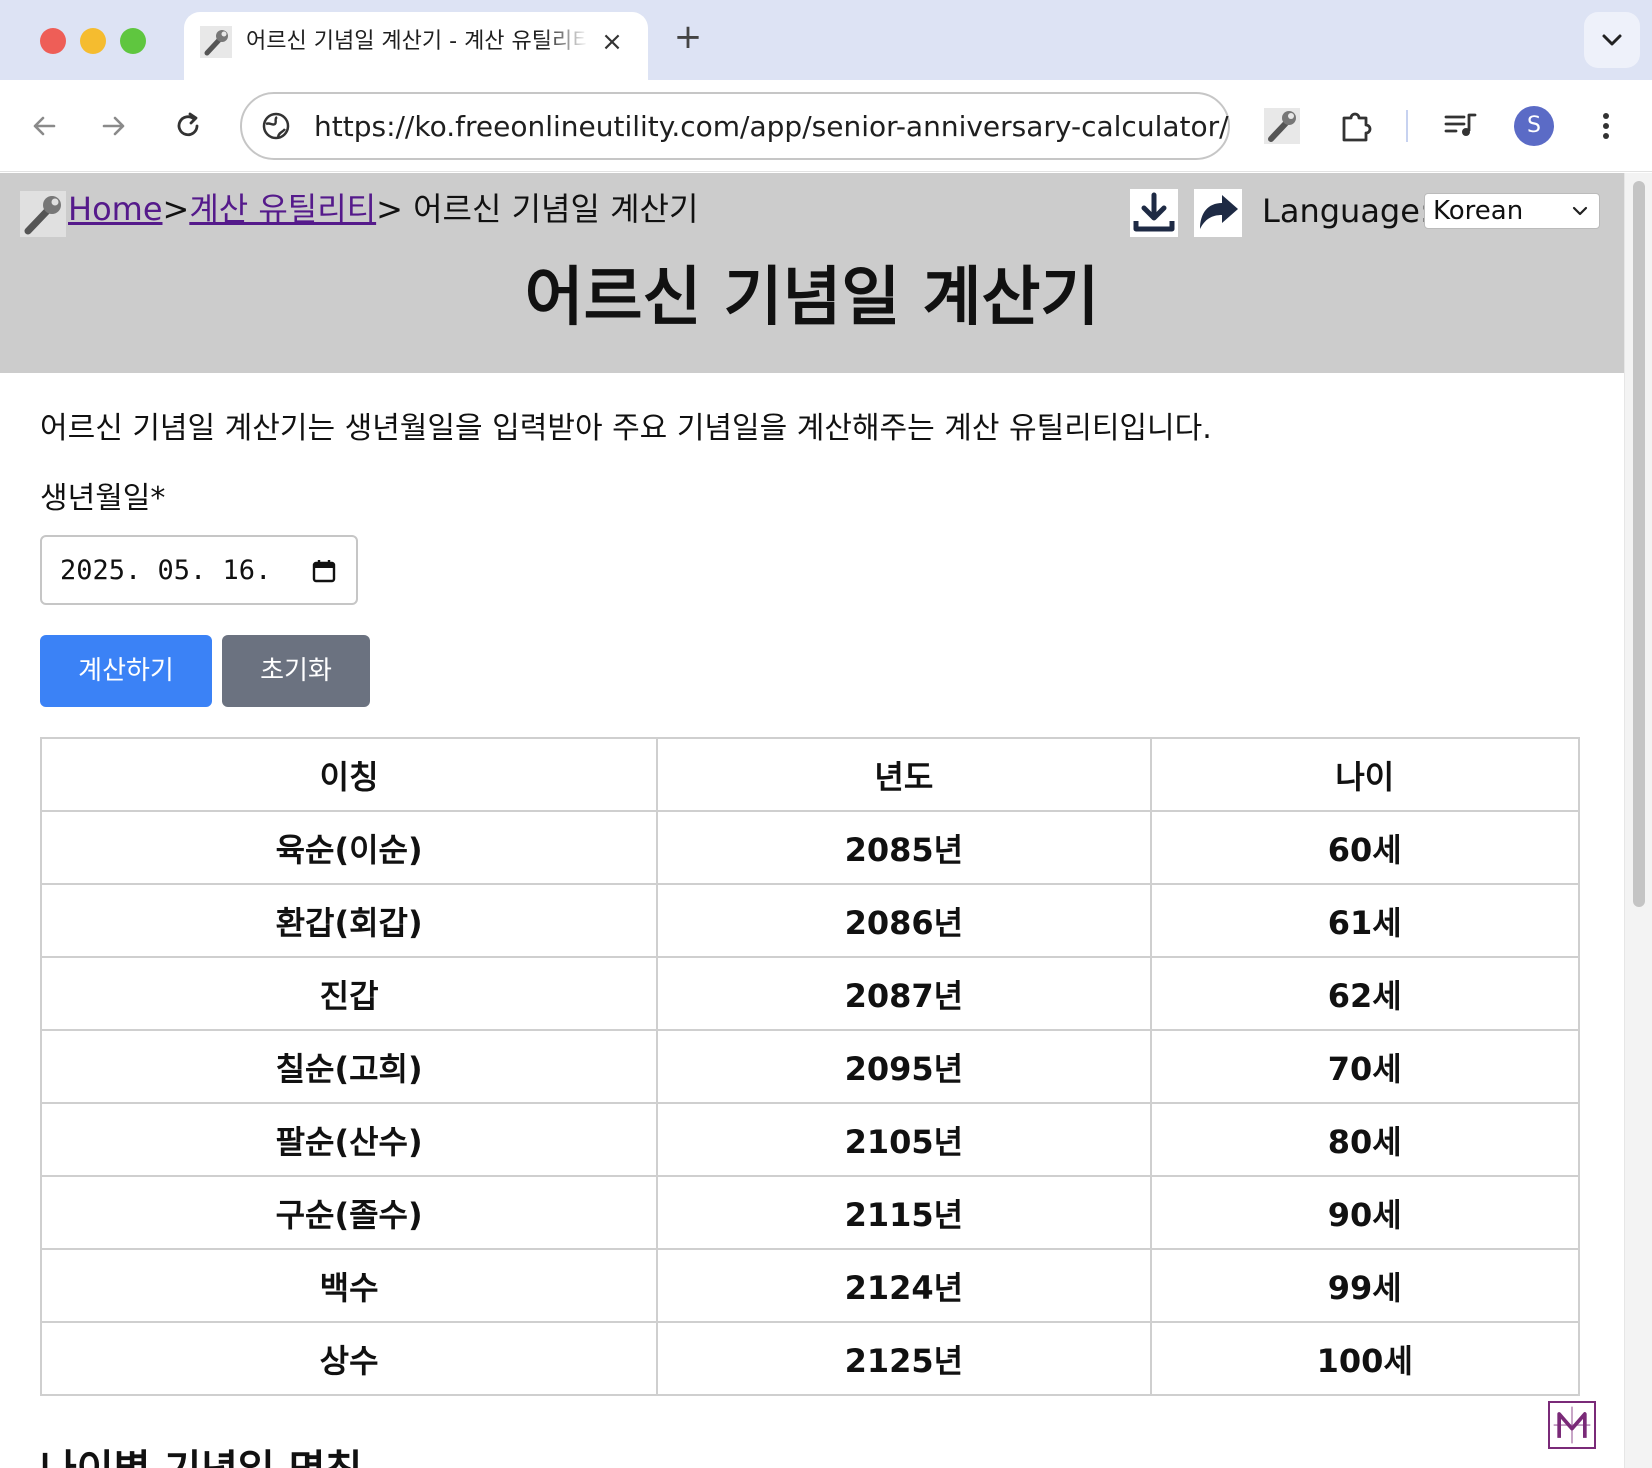 The image size is (1652, 1468). I want to click on table-row: 상수 2125년 100세, so click(810, 1358).